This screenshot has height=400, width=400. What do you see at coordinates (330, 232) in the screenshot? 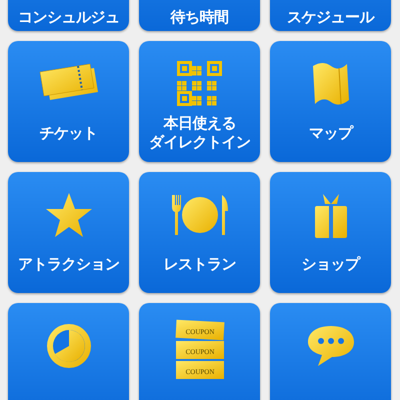
I see `menu-tile: ショップ` at bounding box center [330, 232].